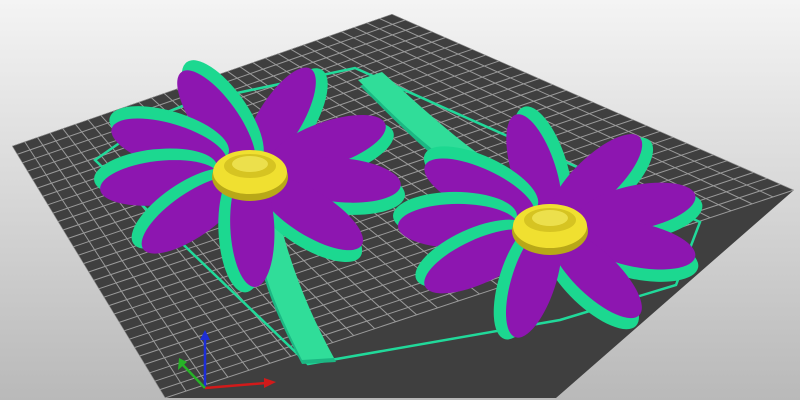 Image resolution: width=800 pixels, height=400 pixels. What do you see at coordinates (550, 229) in the screenshot?
I see `flower-right-center` at bounding box center [550, 229].